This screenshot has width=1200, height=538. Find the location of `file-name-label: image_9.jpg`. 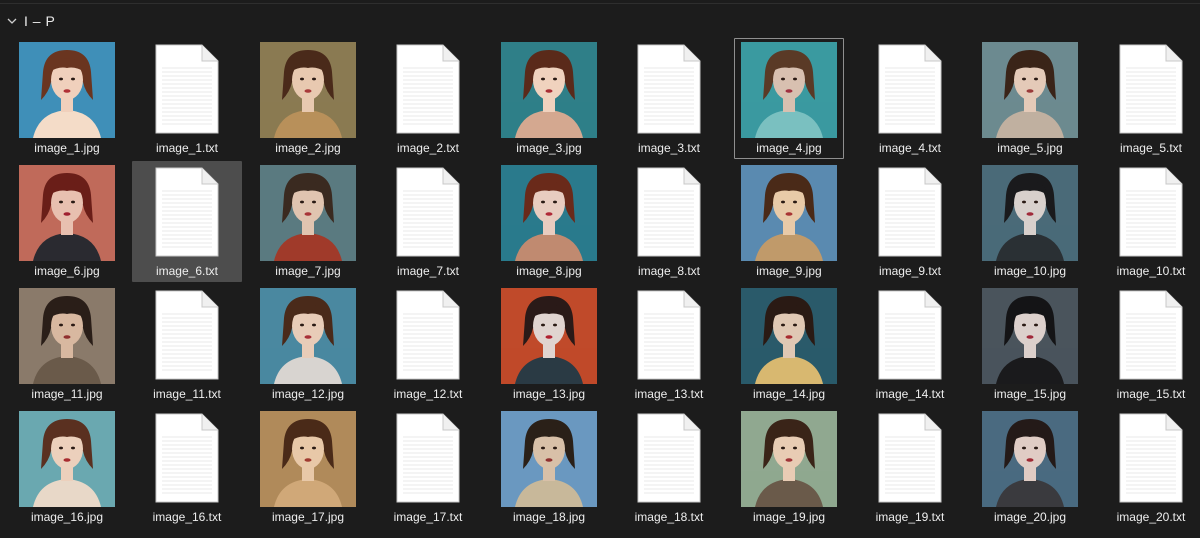

file-name-label: image_9.jpg is located at coordinates (789, 271).